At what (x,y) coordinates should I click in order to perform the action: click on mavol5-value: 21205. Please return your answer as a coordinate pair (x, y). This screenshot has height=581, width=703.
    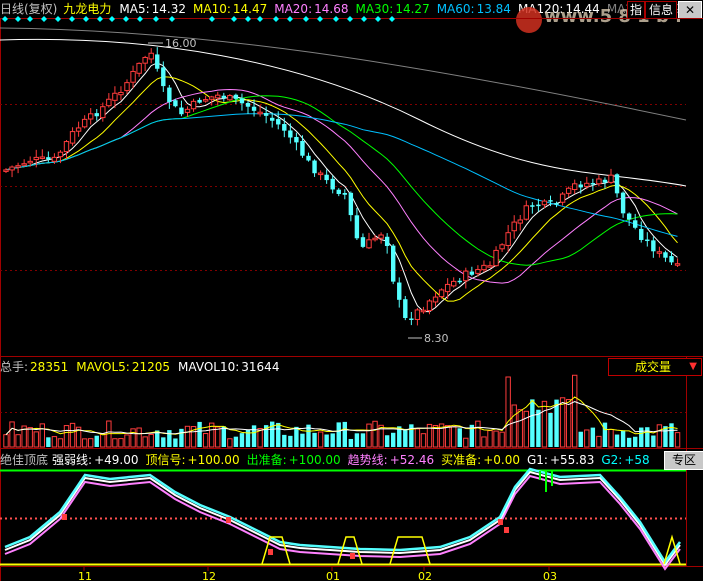
    Looking at the image, I should click on (151, 367).